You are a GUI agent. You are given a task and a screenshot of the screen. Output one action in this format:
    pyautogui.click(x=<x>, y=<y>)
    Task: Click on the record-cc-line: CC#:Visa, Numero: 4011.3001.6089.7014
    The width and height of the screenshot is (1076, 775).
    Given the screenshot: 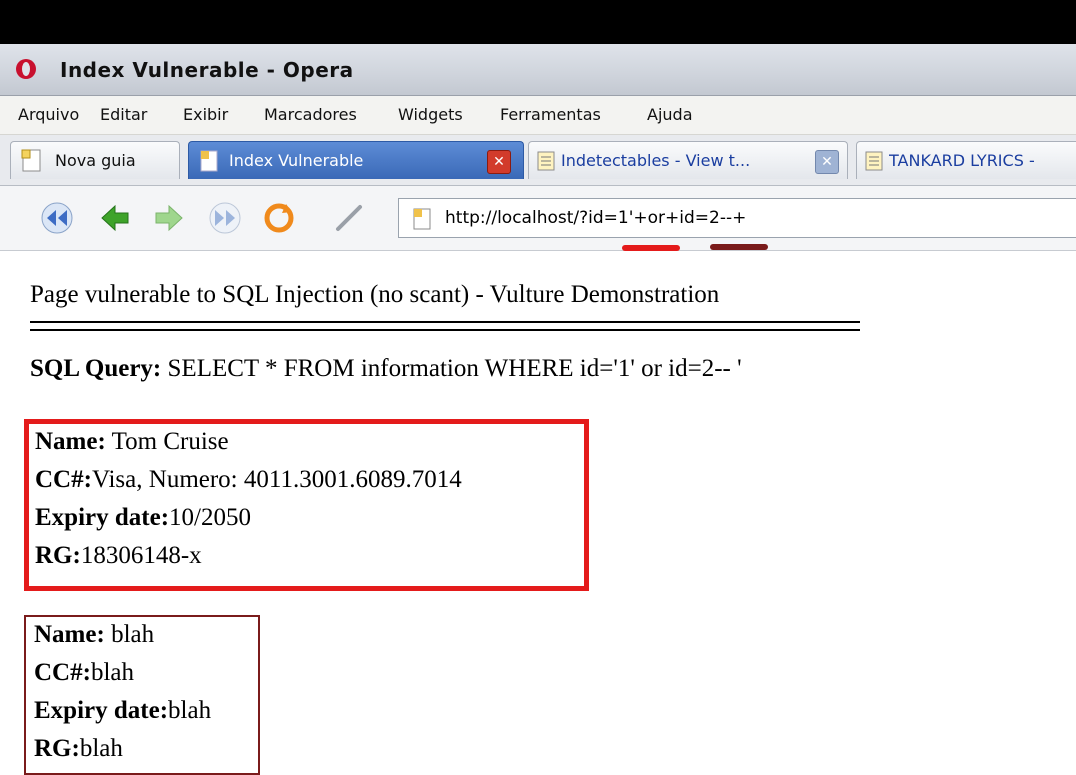 What is the action you would take?
    pyautogui.click(x=248, y=480)
    